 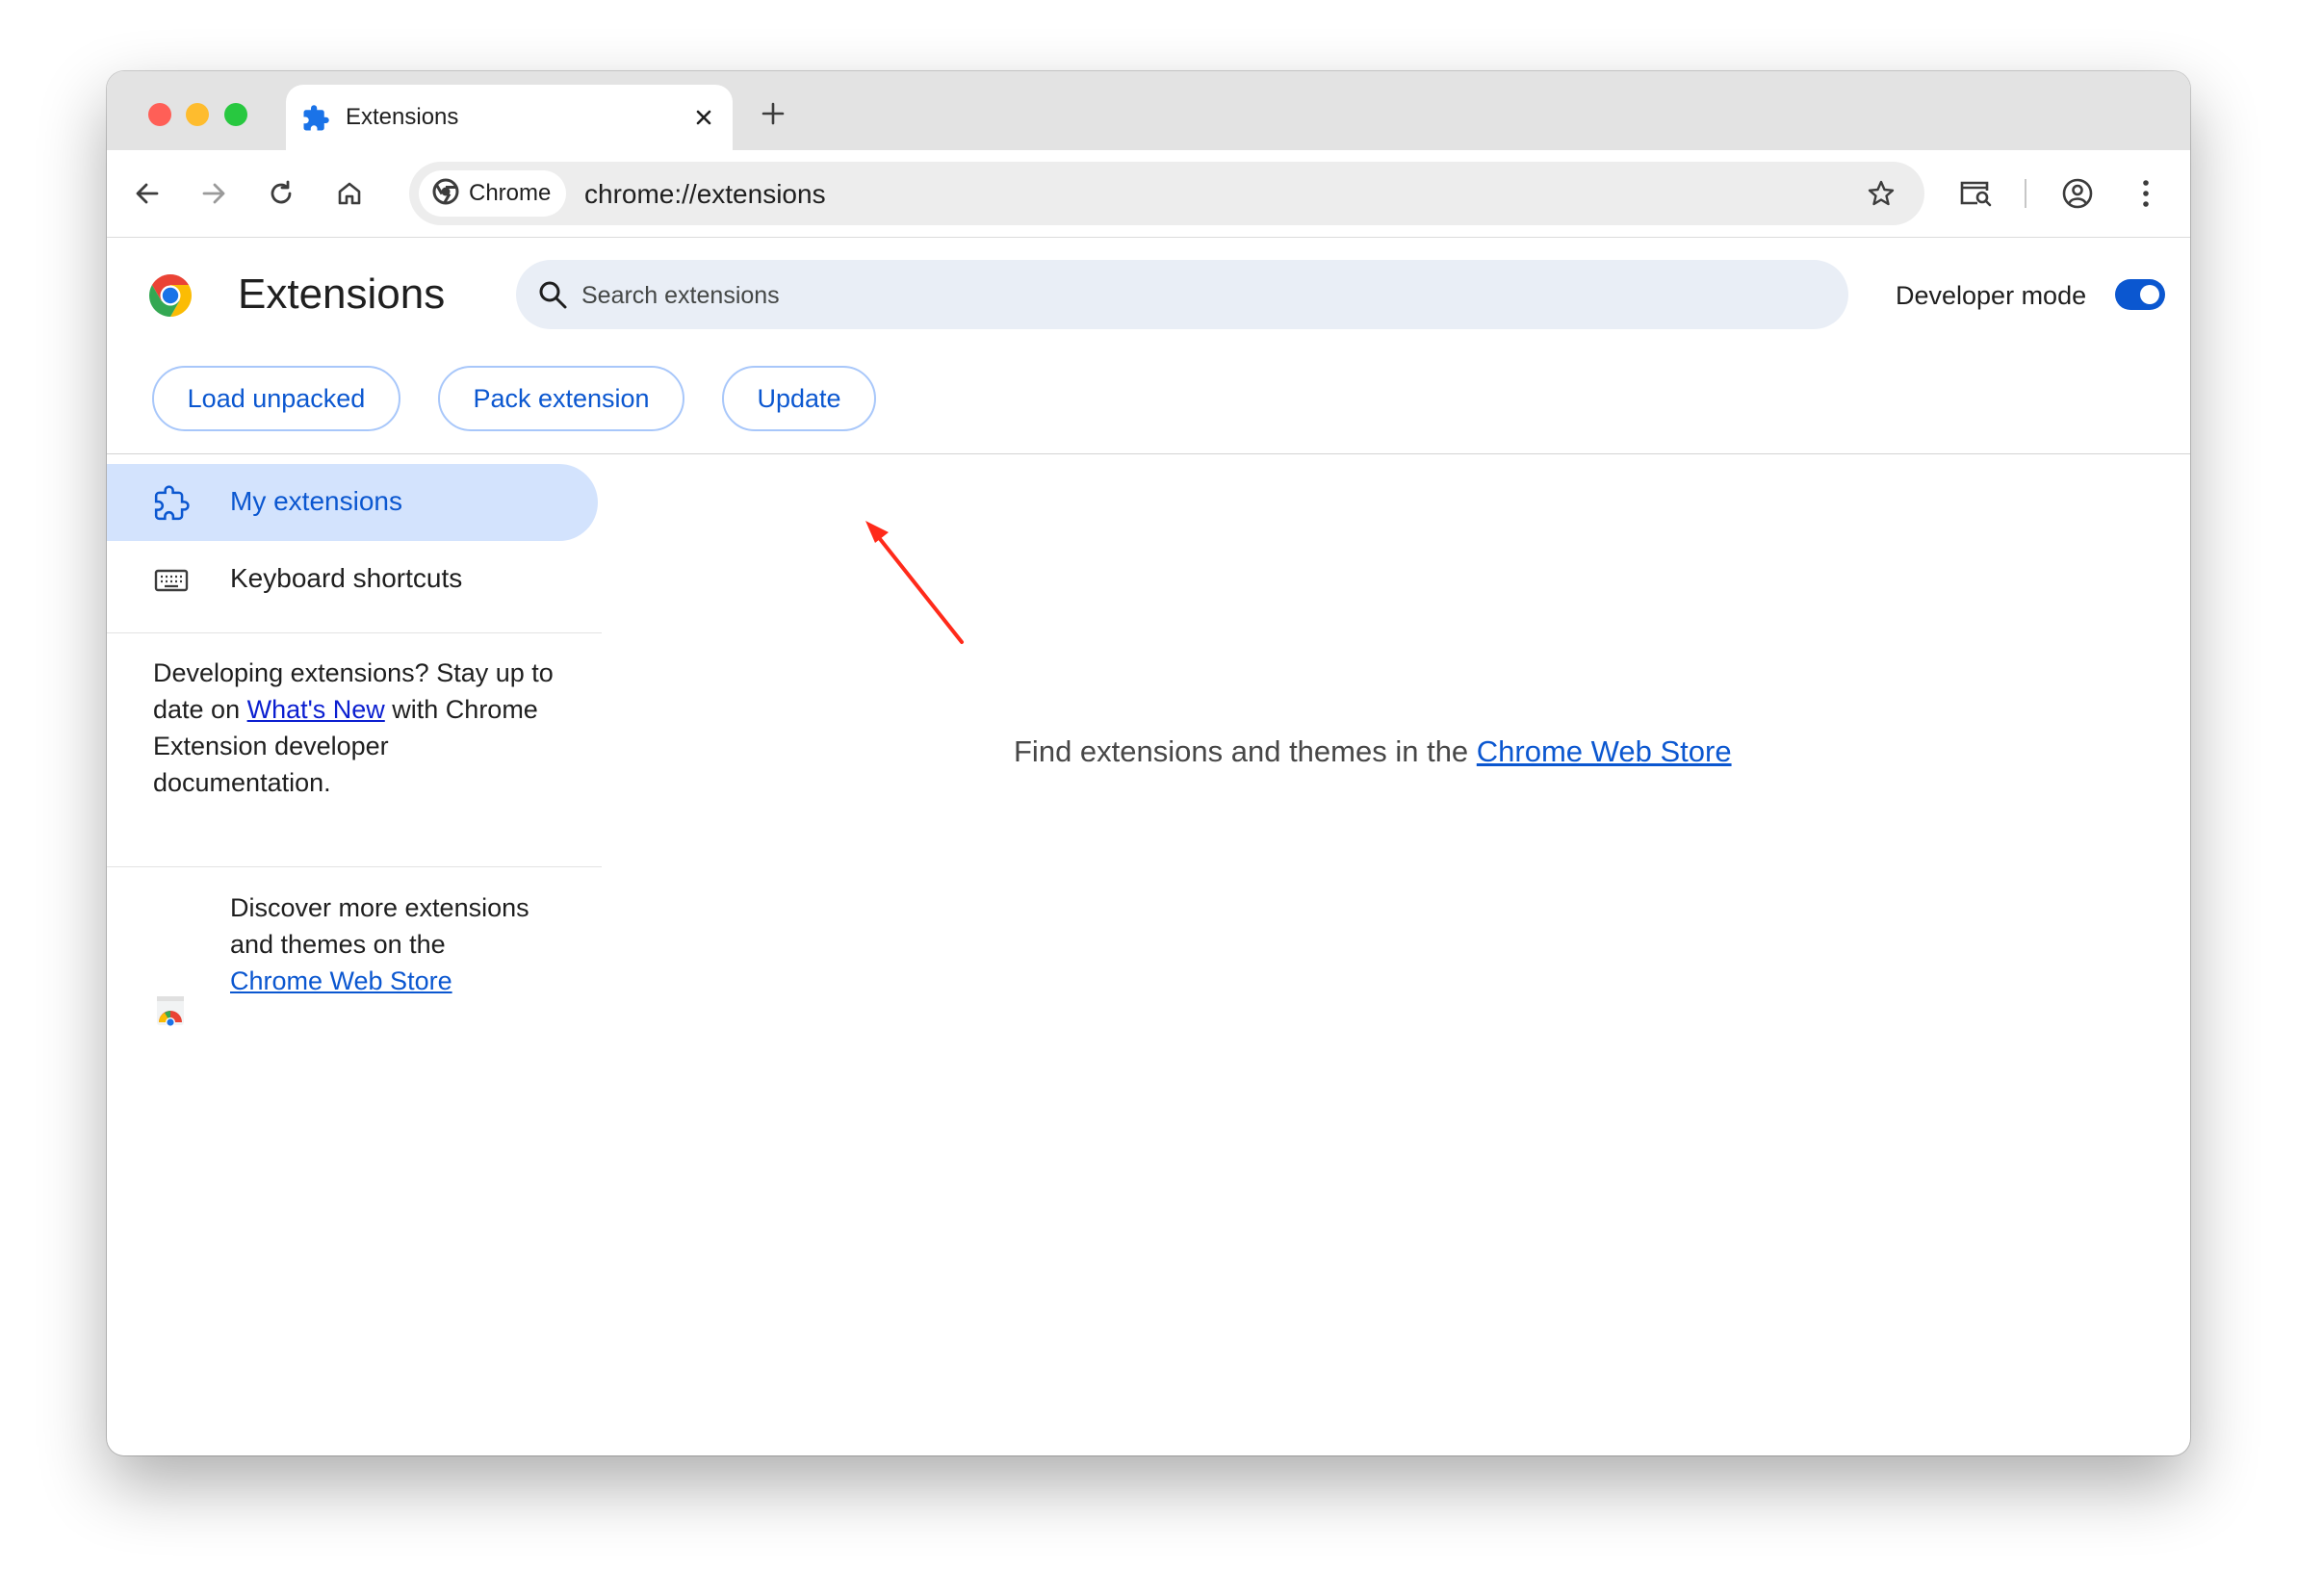 What do you see at coordinates (315, 118) in the screenshot?
I see `puzzle-icon` at bounding box center [315, 118].